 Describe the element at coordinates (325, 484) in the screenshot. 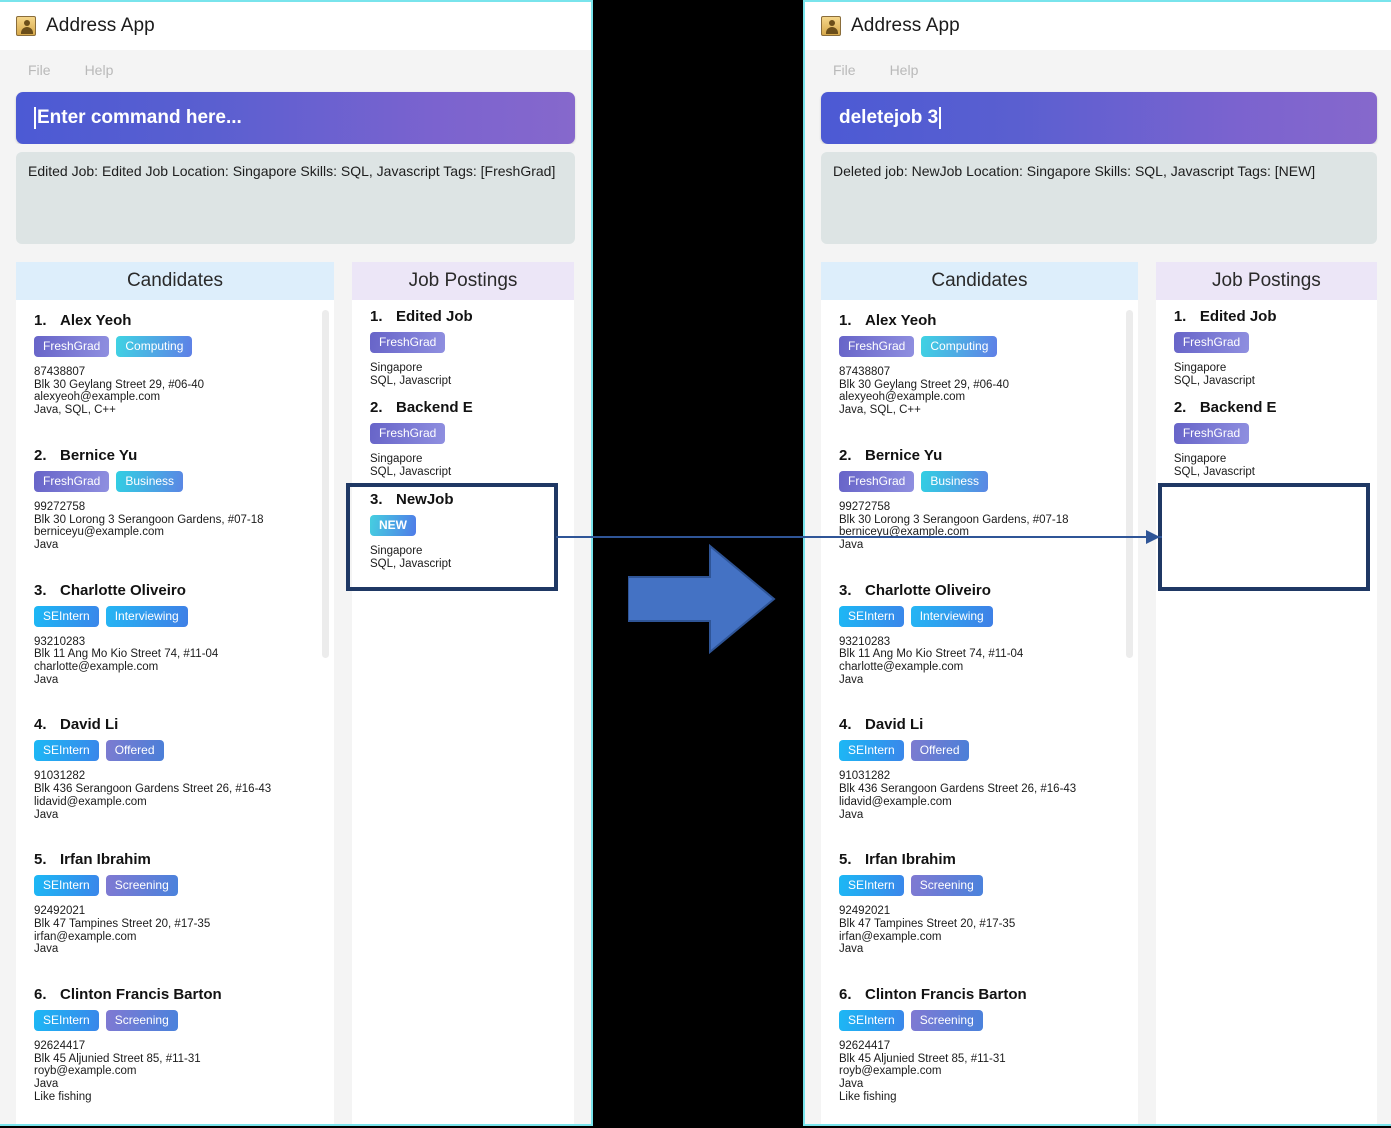

I see `candidates-scrollbar-left` at that location.